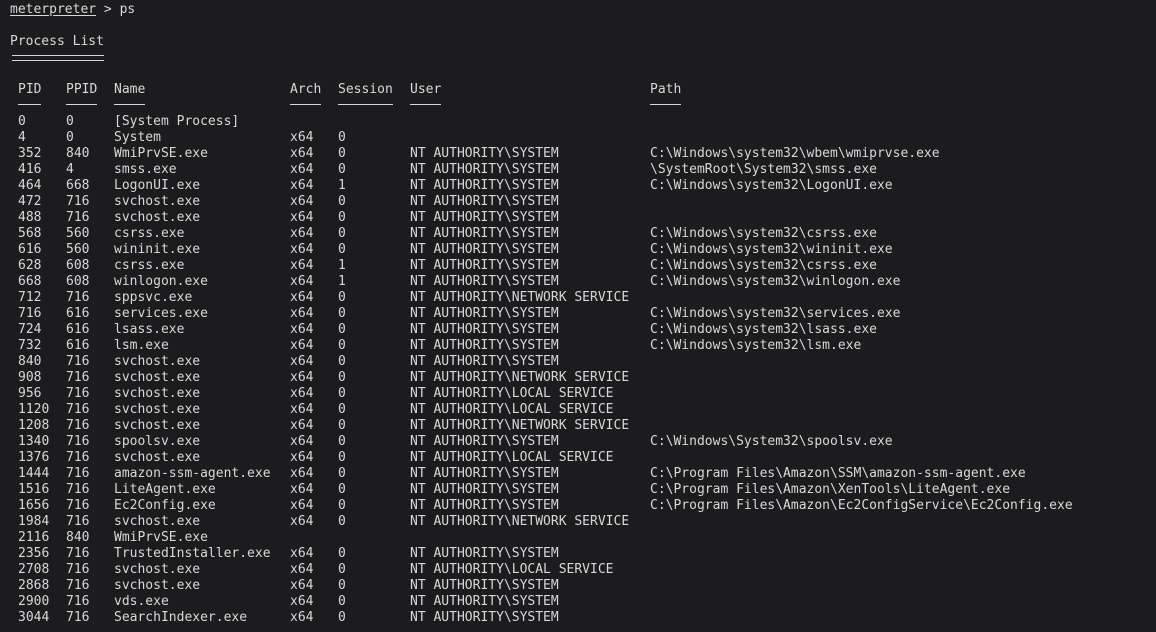  What do you see at coordinates (34, 505) in the screenshot?
I see `cell-pid: 1656` at bounding box center [34, 505].